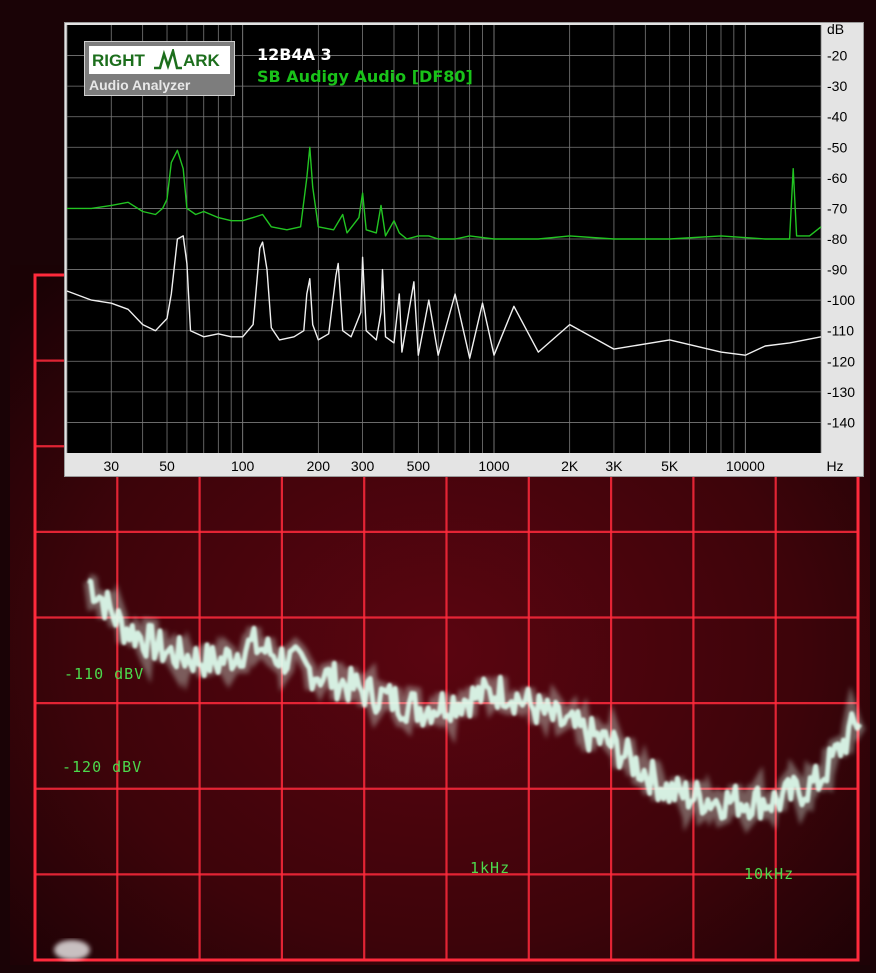 The image size is (876, 973). I want to click on x-tick-label: 50, so click(167, 466).